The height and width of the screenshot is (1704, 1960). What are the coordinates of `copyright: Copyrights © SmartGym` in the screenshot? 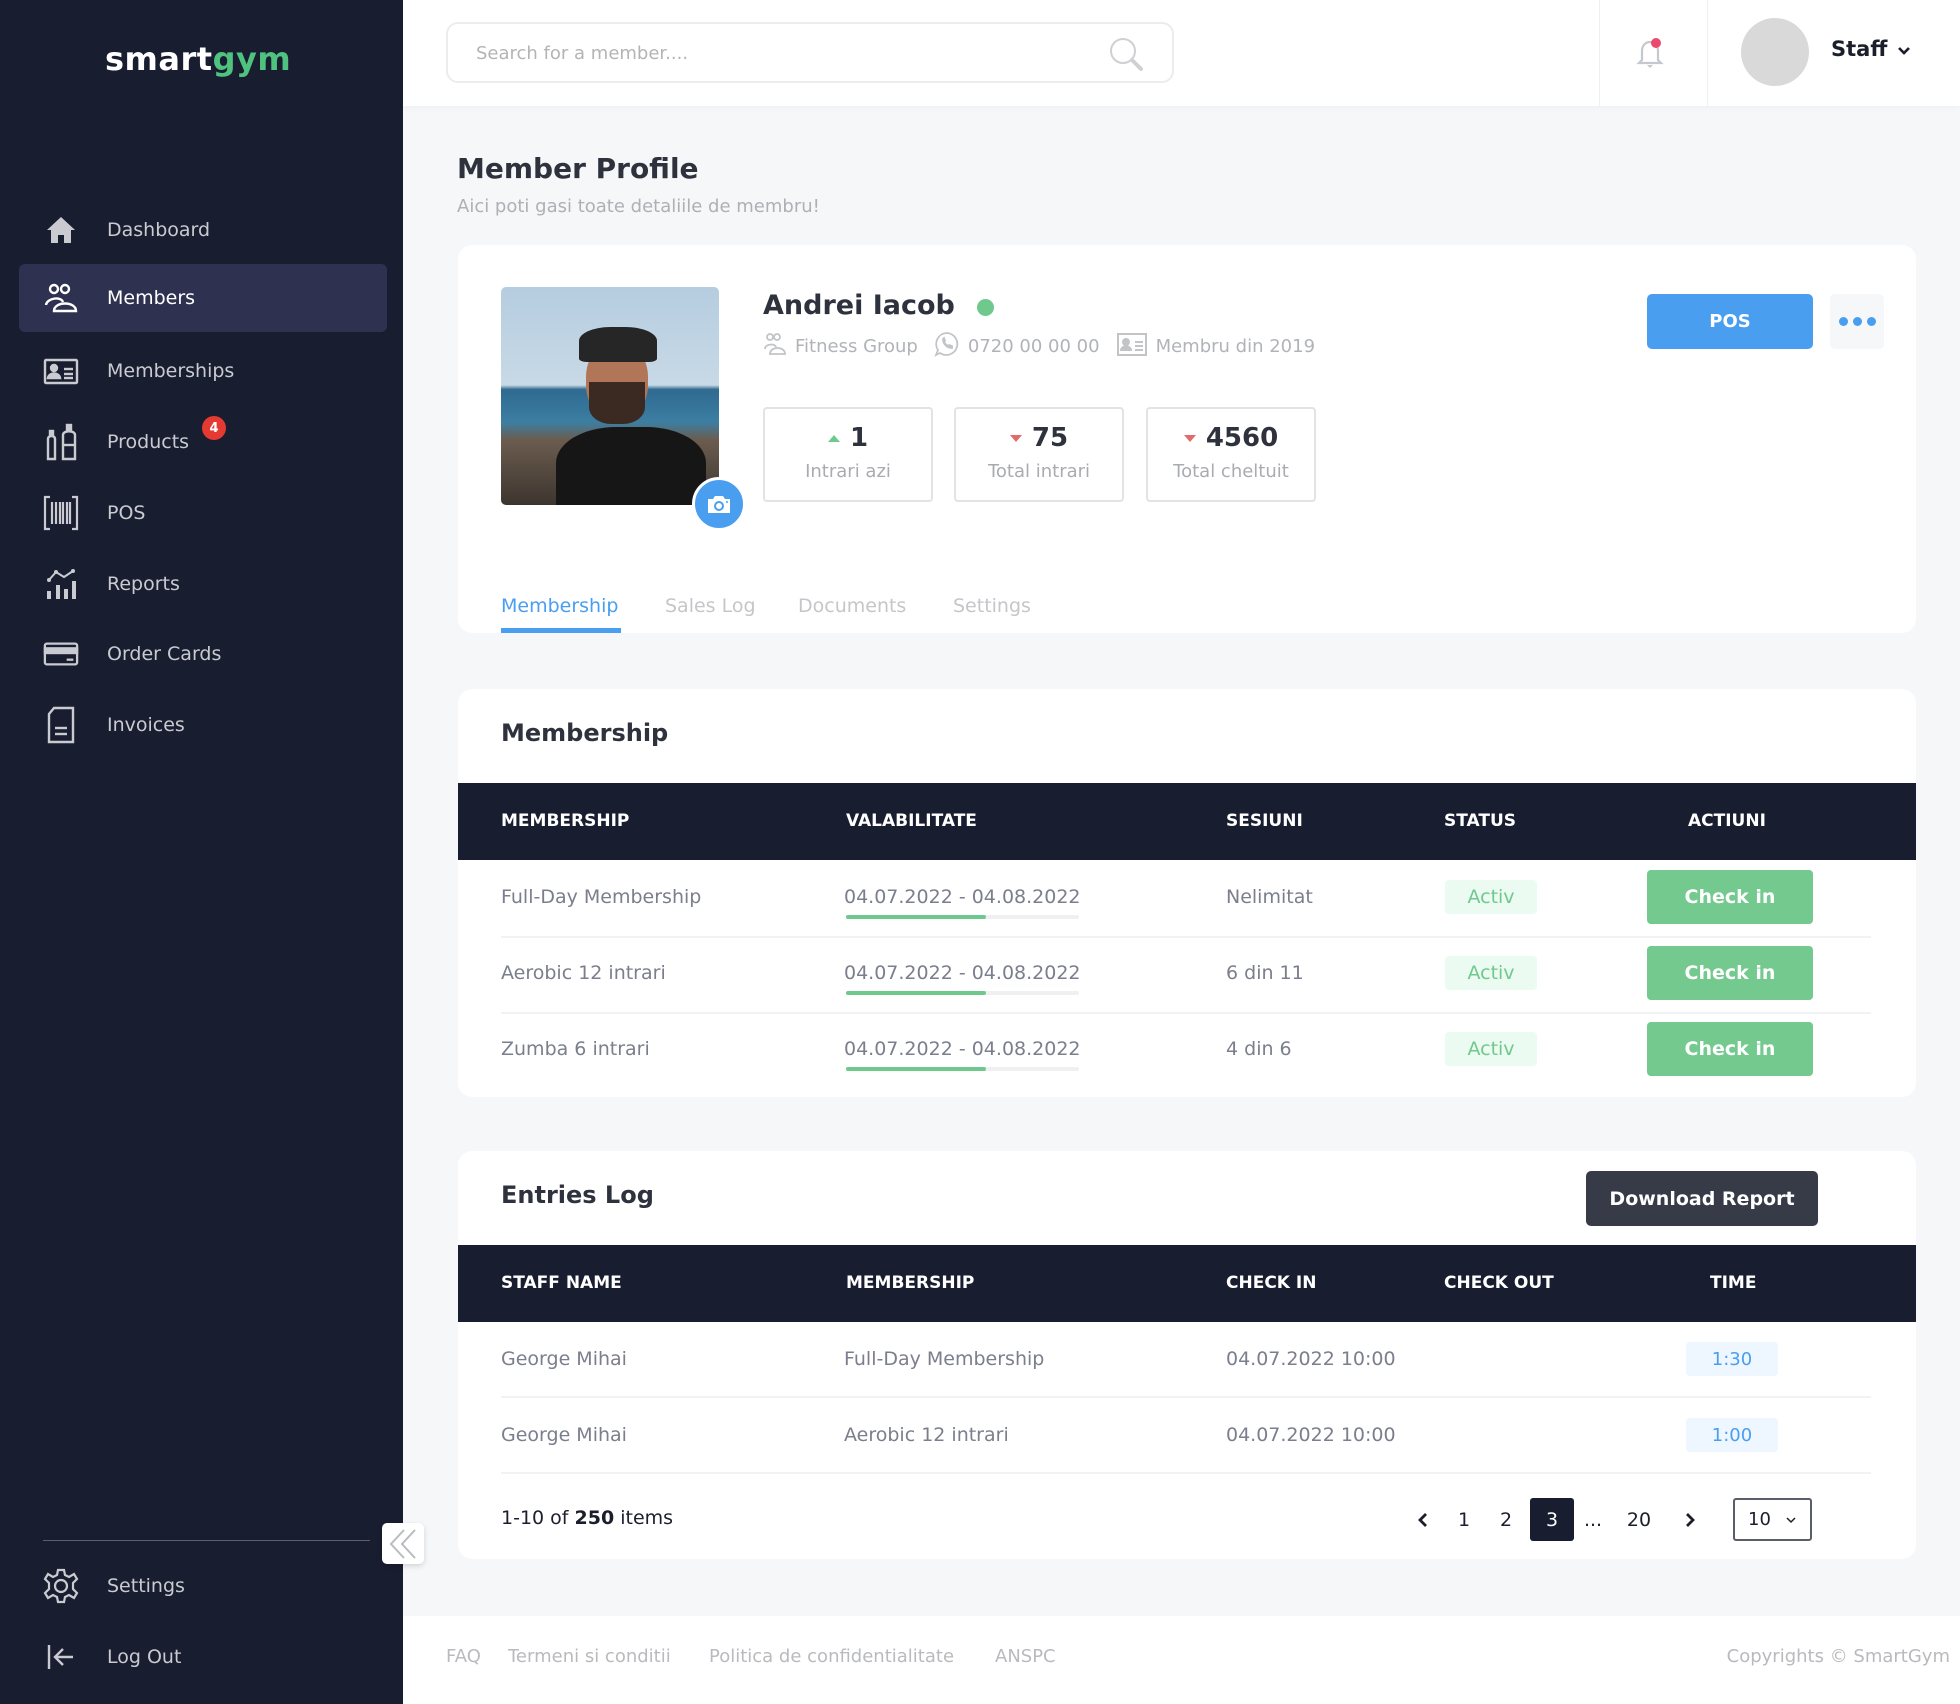 It's located at (1838, 1656).